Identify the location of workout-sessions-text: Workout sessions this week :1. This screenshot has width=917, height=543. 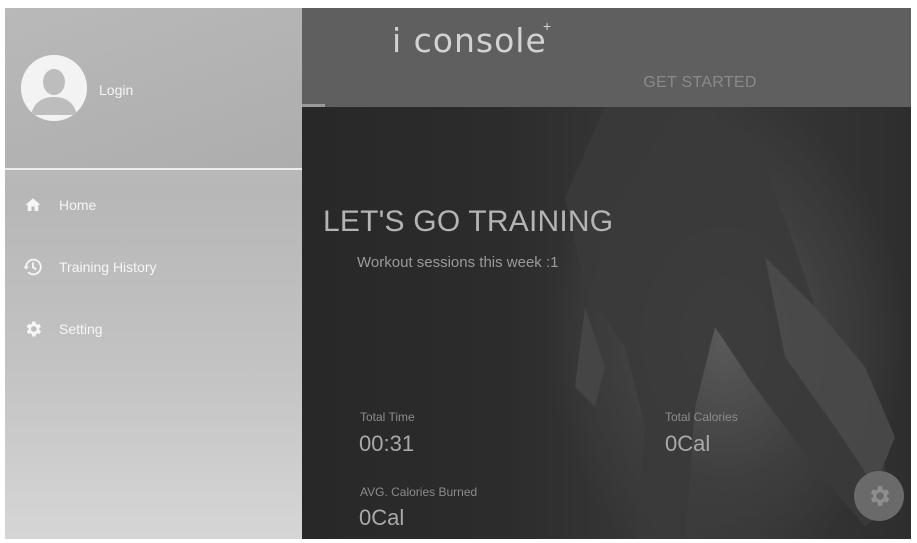
(458, 262).